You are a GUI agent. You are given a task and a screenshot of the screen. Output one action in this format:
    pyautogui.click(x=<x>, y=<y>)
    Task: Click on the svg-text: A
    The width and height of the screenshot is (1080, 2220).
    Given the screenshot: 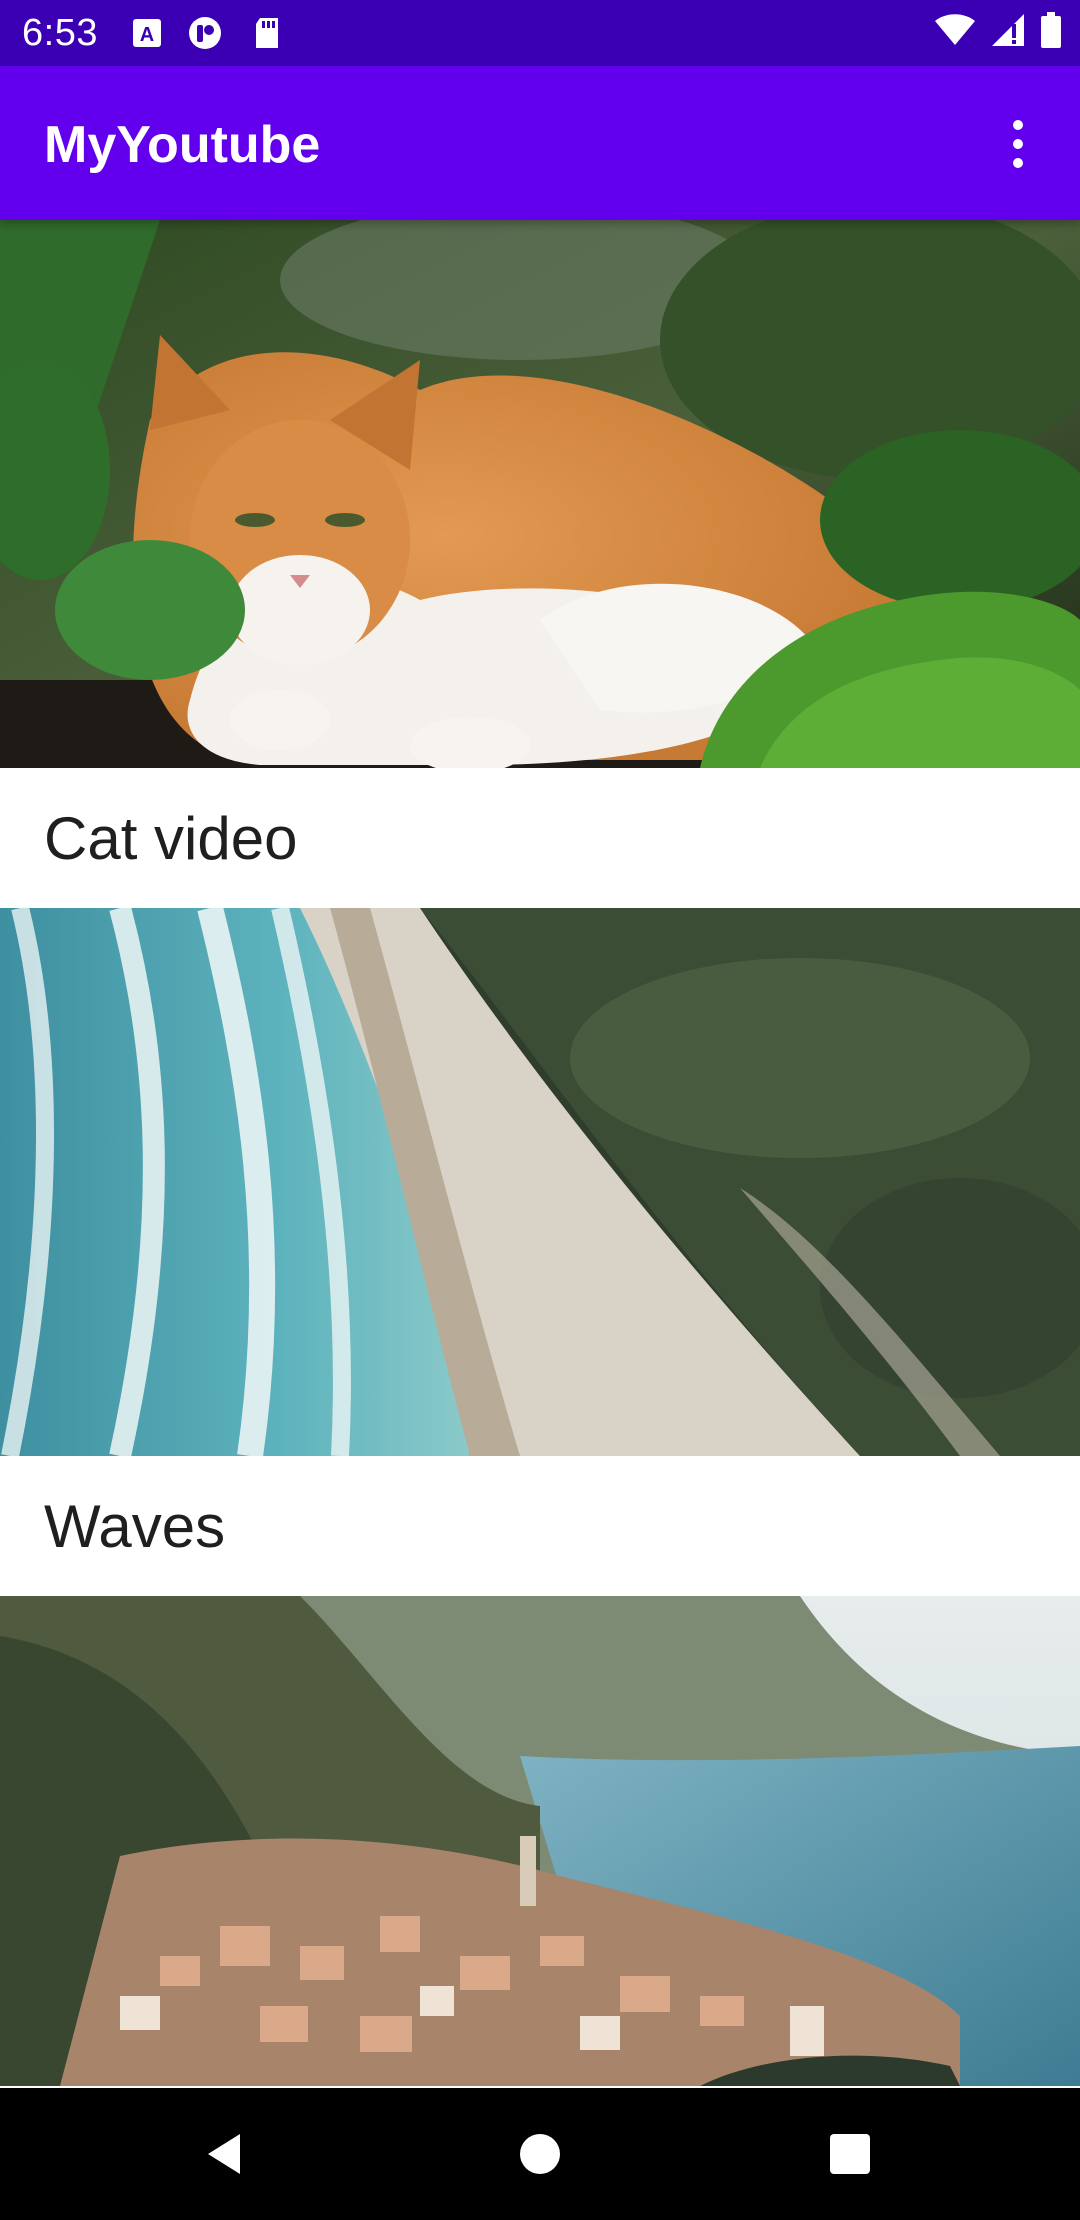 What is the action you would take?
    pyautogui.click(x=147, y=35)
    